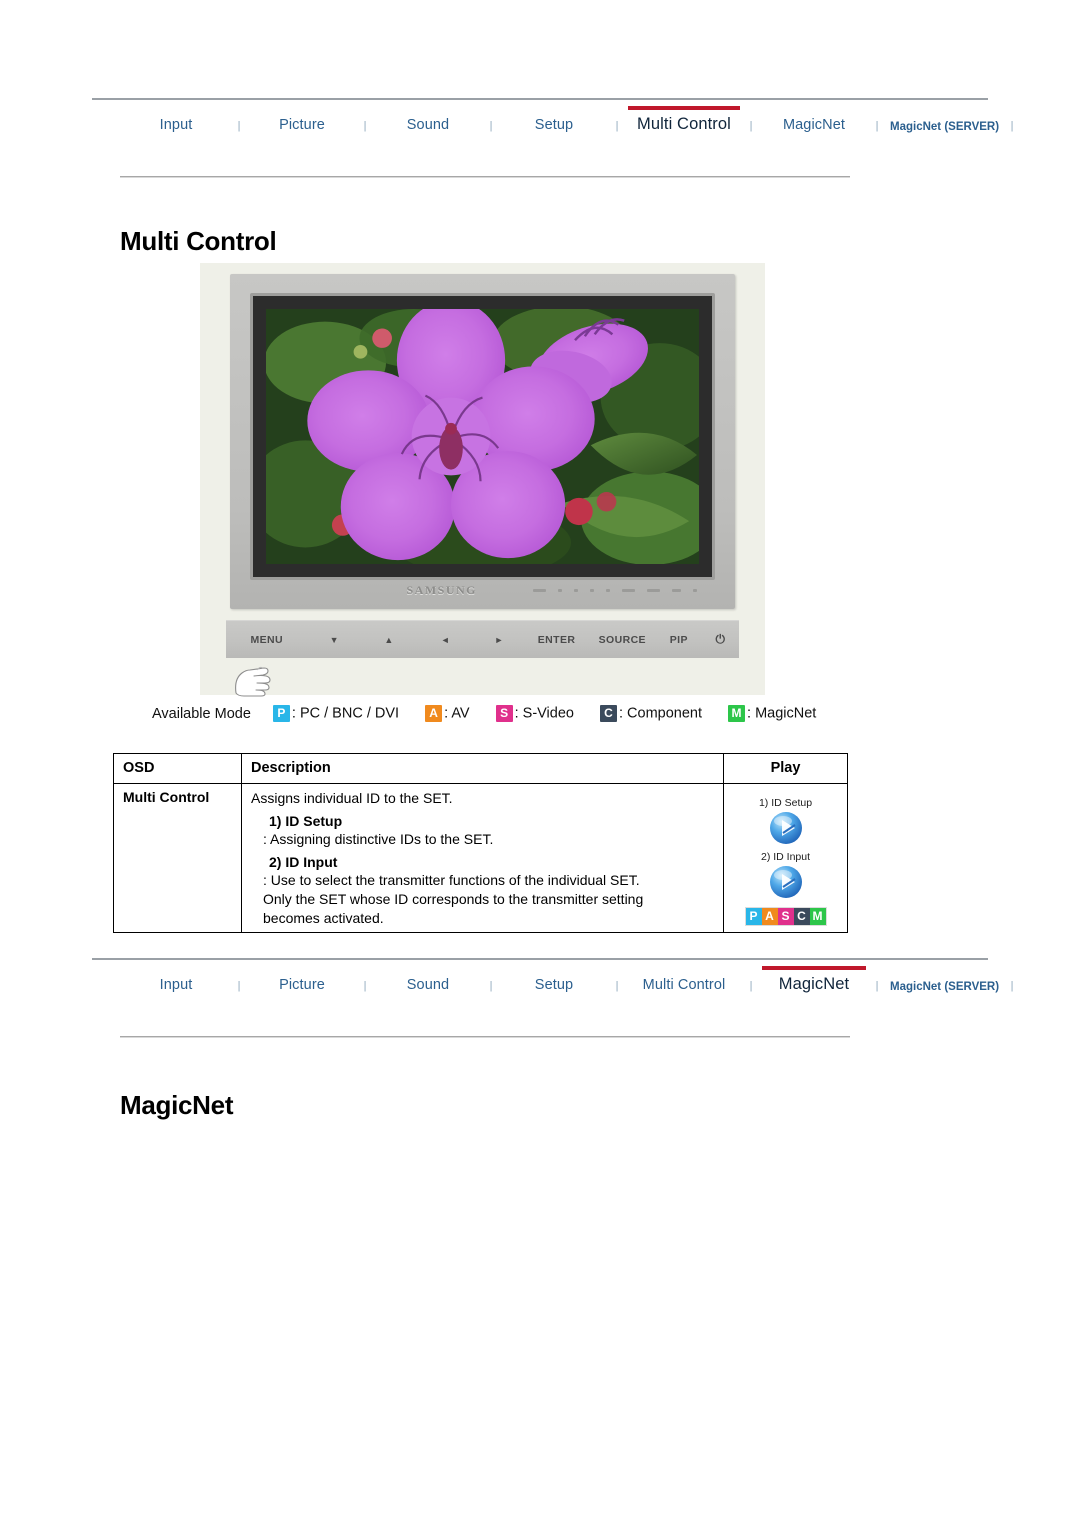 The image size is (1080, 1528). Describe the element at coordinates (720, 639) in the screenshot. I see `button-power: ⏻` at that location.